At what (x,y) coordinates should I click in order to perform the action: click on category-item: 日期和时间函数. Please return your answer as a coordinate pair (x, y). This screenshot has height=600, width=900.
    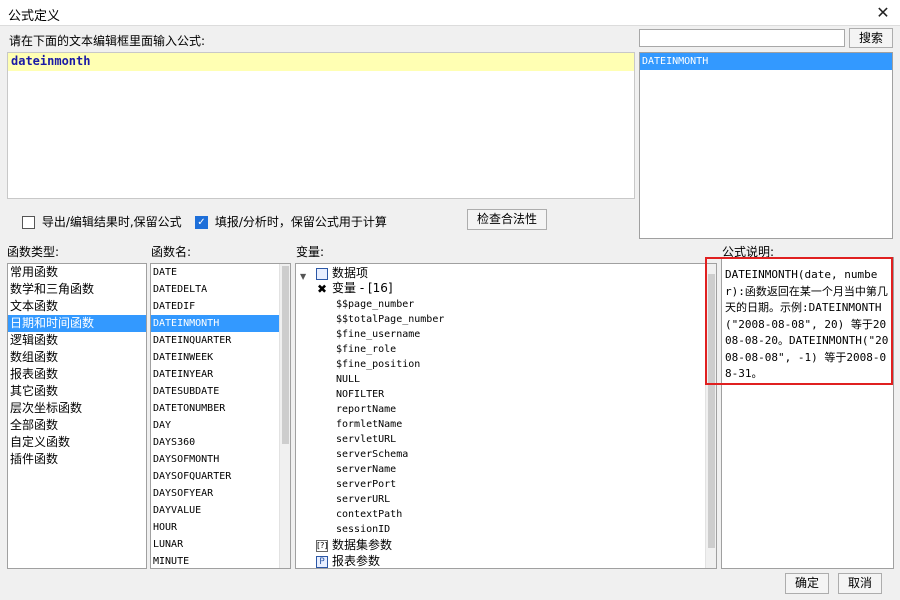
    Looking at the image, I should click on (77, 323).